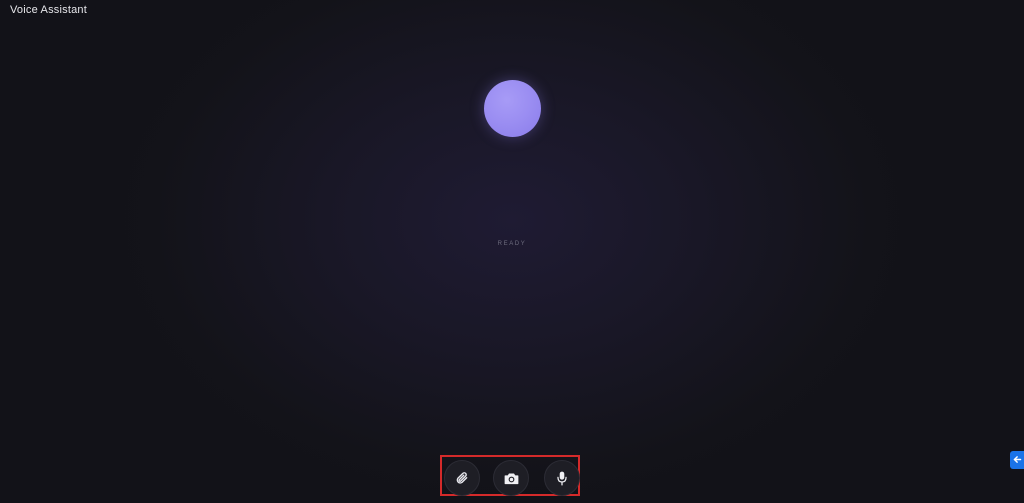  I want to click on microphone-button, so click(562, 478).